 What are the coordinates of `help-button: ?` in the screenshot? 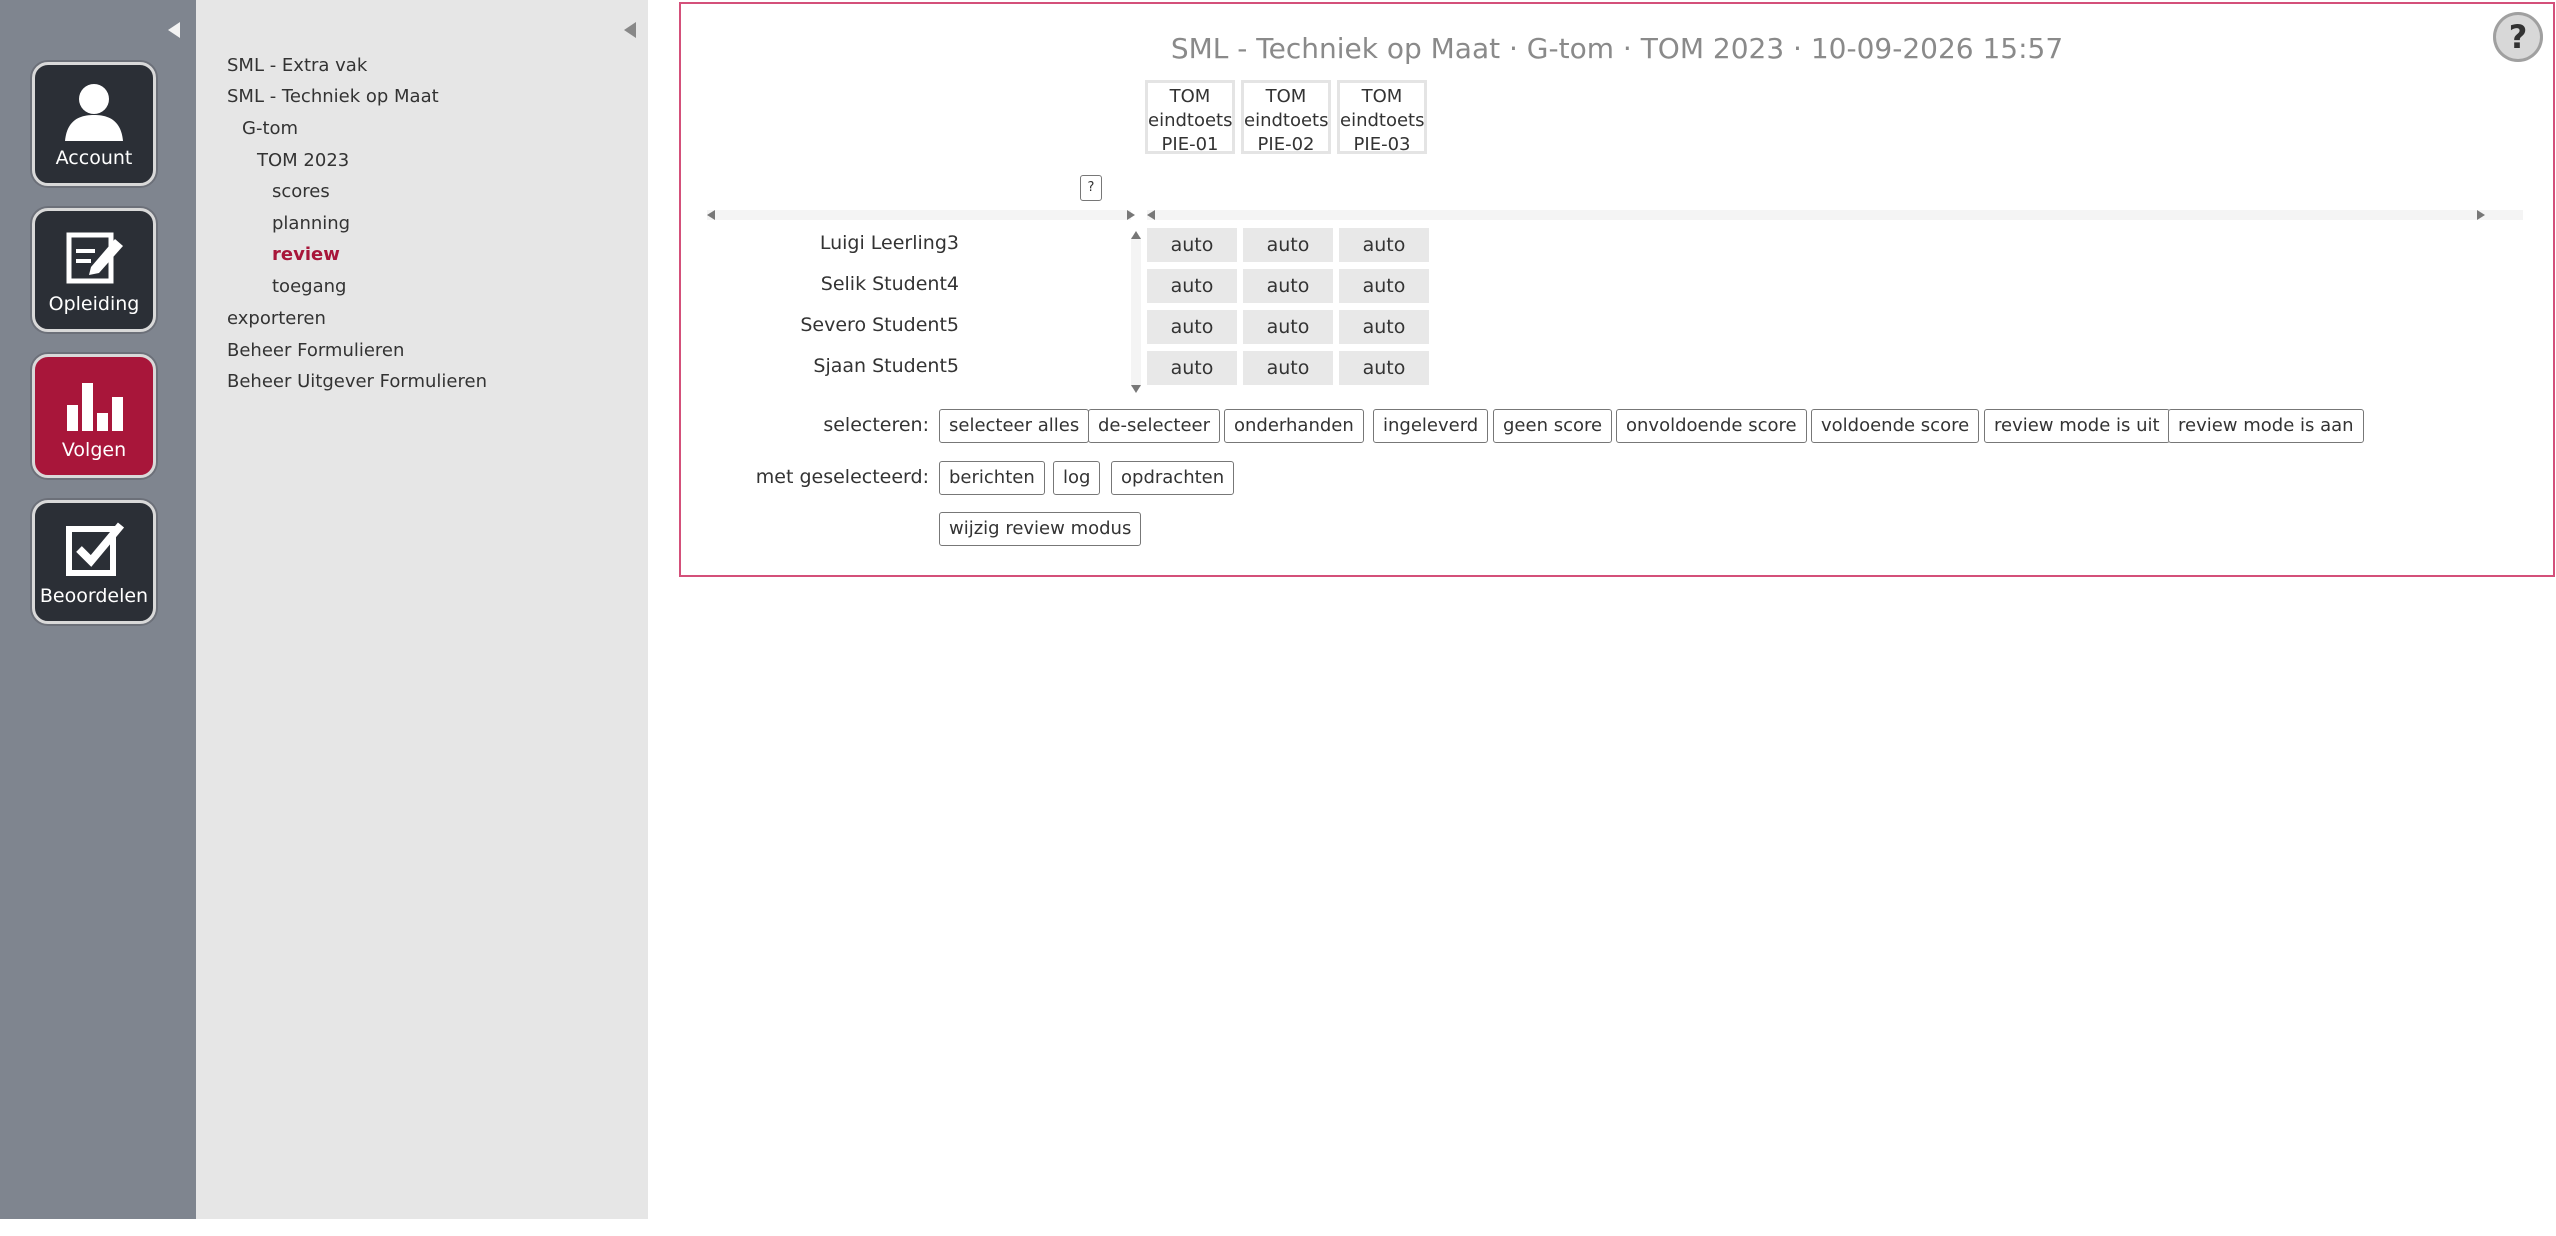 It's located at (2518, 37).